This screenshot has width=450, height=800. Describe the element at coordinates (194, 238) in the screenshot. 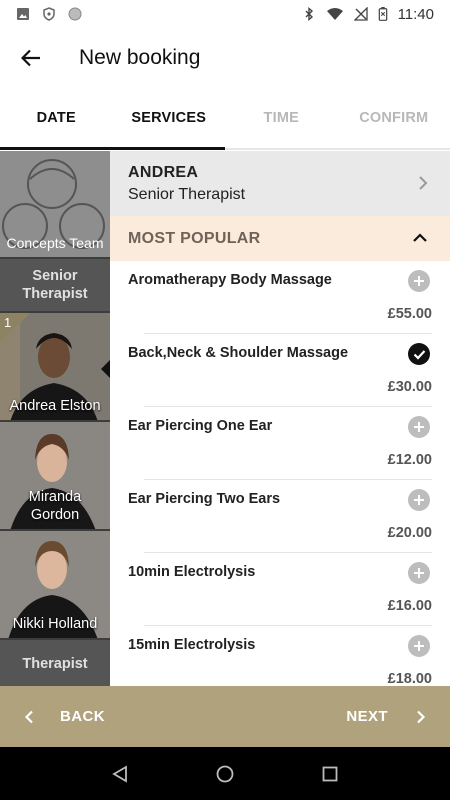

I see `category-title: MOST POPULAR` at that location.